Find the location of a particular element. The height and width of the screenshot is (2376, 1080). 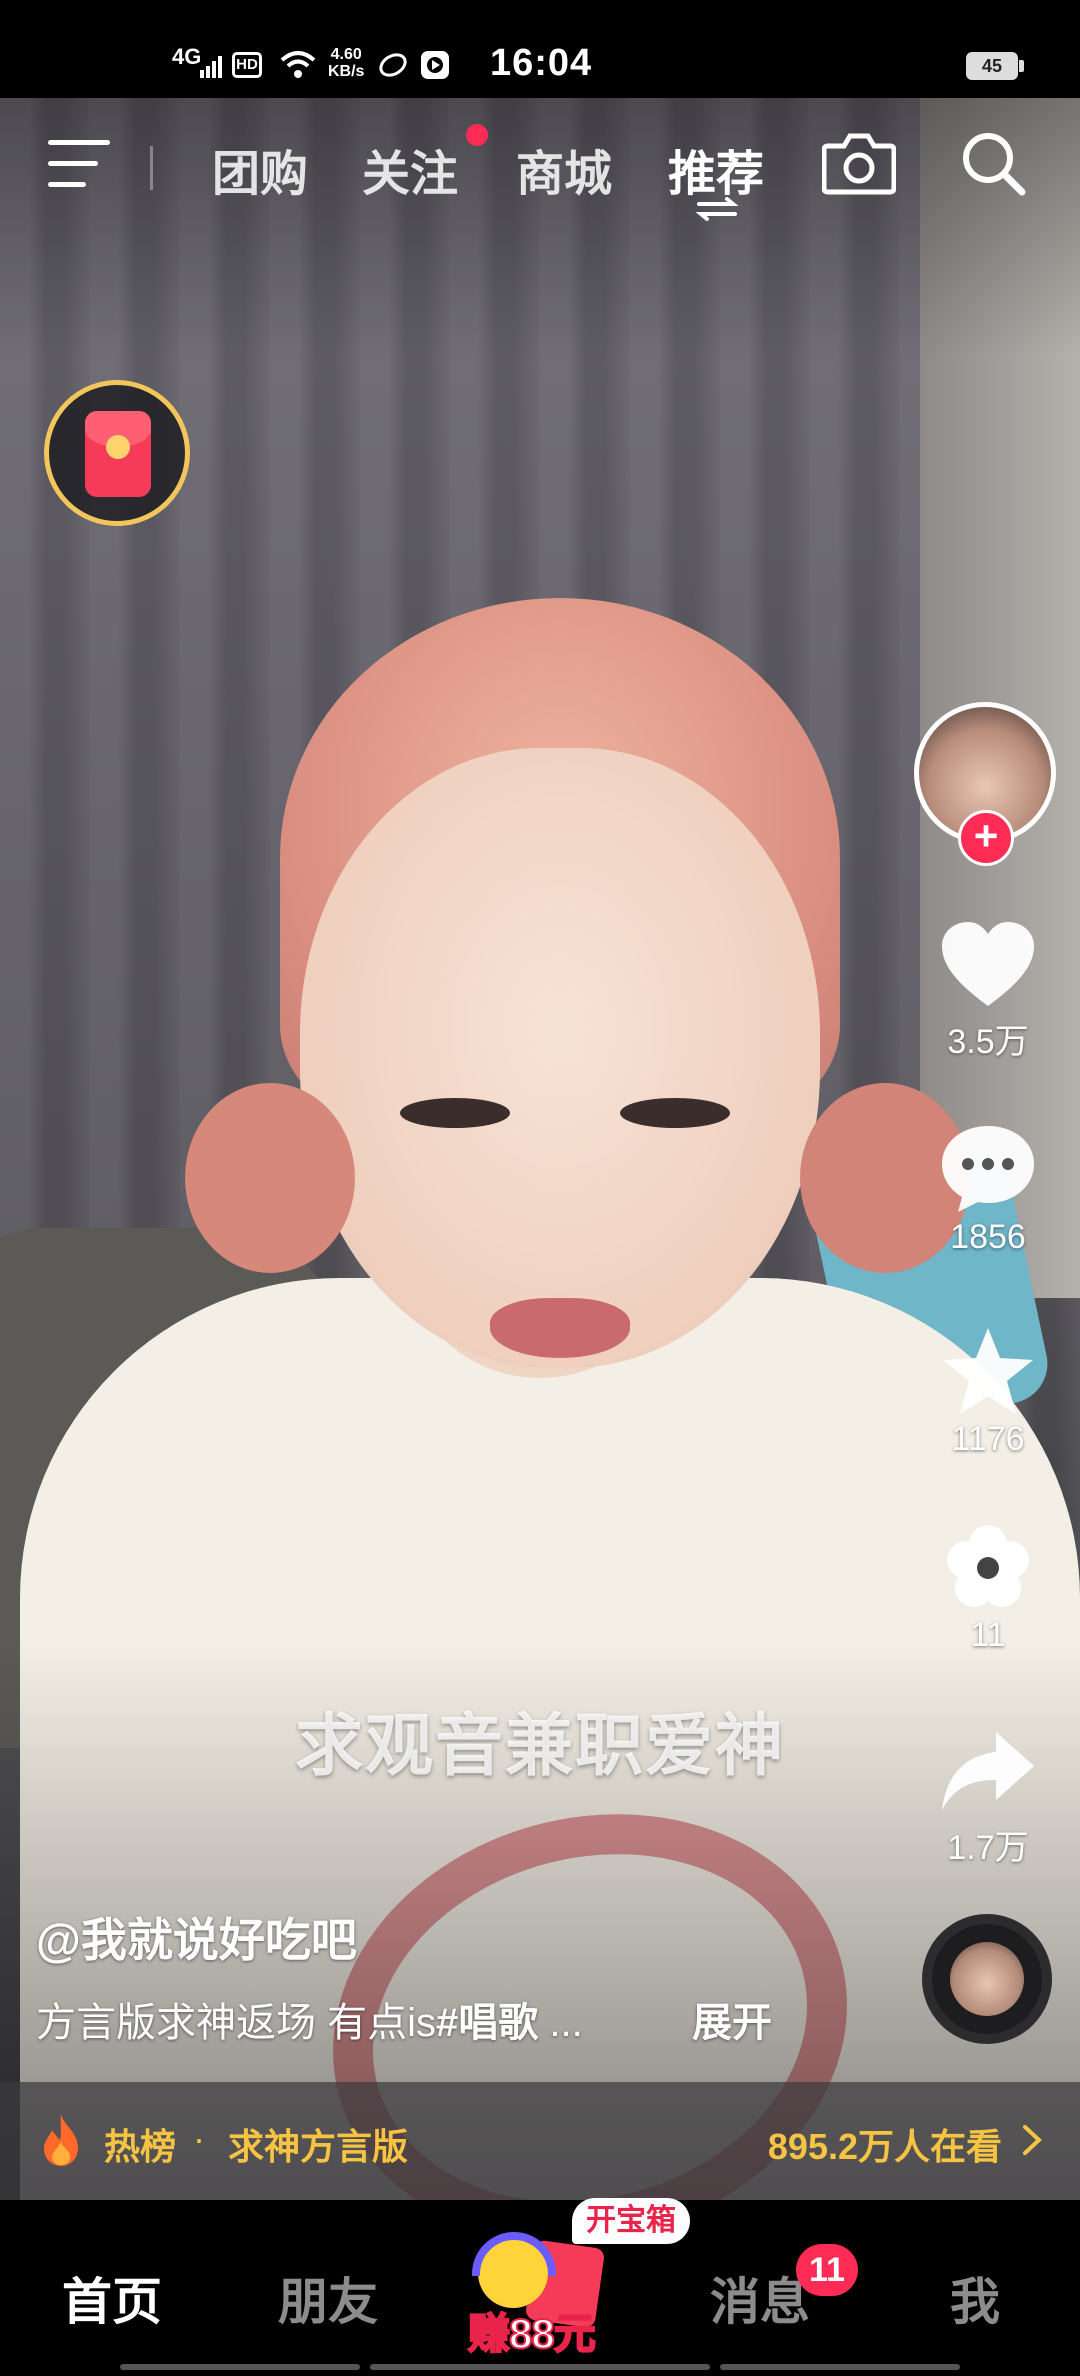

network-type: 4G is located at coordinates (187, 56).